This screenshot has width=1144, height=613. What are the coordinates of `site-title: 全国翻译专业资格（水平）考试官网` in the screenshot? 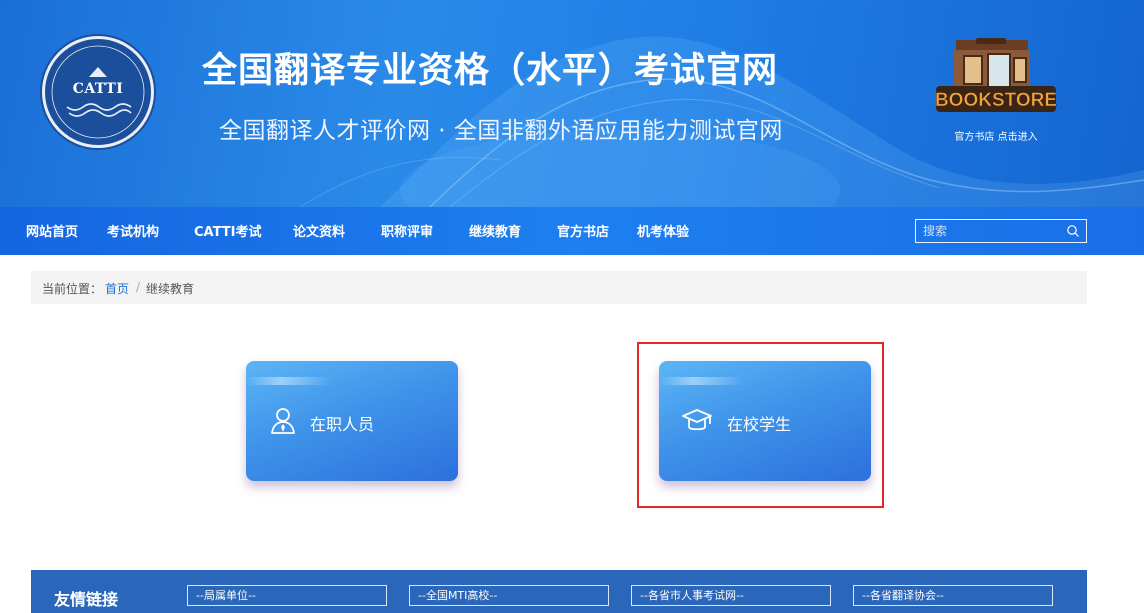 It's located at (490, 71).